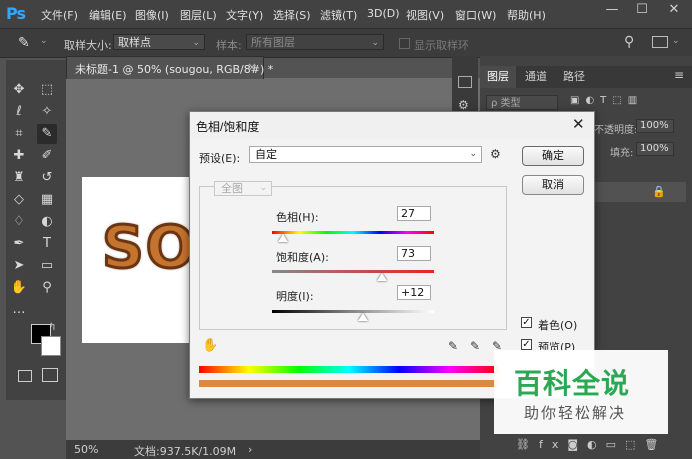 The image size is (692, 459). Describe the element at coordinates (210, 345) in the screenshot. I see `hand-adjust-icon: ✋` at that location.